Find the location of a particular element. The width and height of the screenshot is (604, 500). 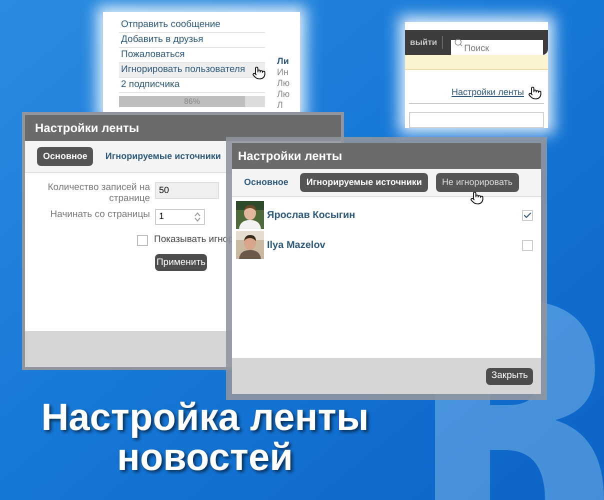

headline: Настройка ленты is located at coordinates (205, 418).